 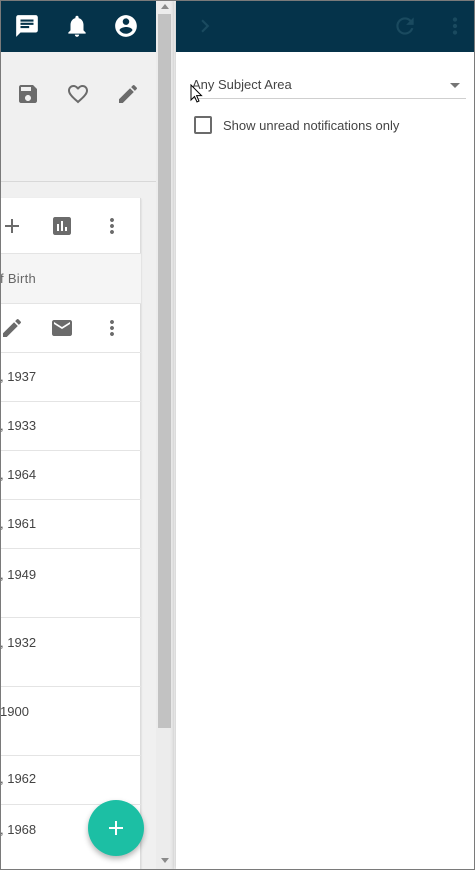 I want to click on unread-only-option: Show unread notifications only, so click(x=329, y=125).